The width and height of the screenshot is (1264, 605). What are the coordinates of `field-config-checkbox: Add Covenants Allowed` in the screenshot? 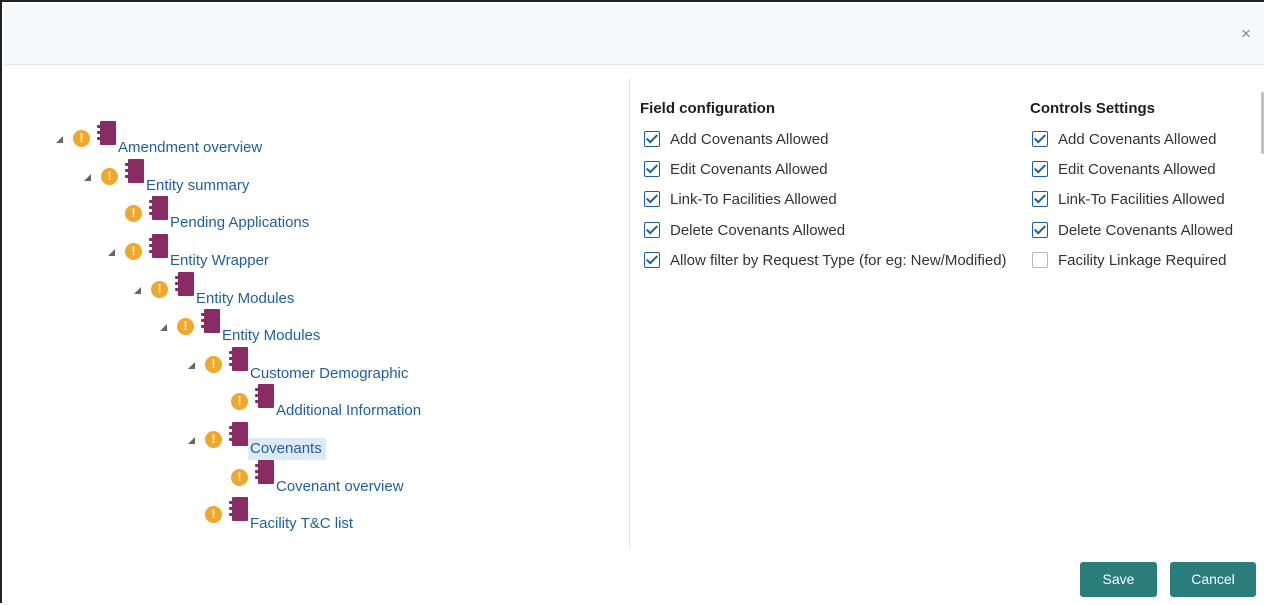 It's located at (736, 139).